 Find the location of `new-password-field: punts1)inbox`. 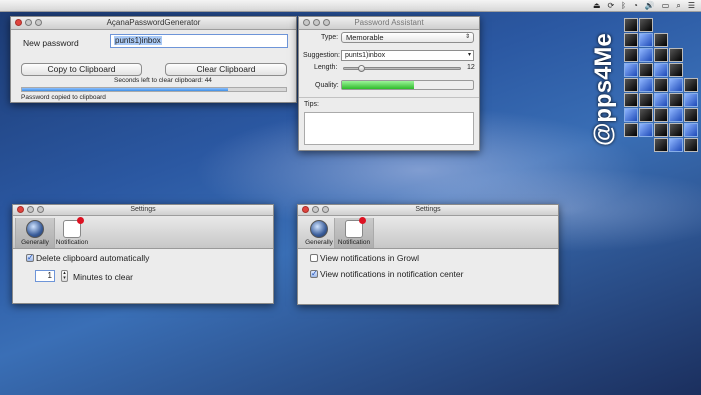

new-password-field: punts1)inbox is located at coordinates (199, 41).